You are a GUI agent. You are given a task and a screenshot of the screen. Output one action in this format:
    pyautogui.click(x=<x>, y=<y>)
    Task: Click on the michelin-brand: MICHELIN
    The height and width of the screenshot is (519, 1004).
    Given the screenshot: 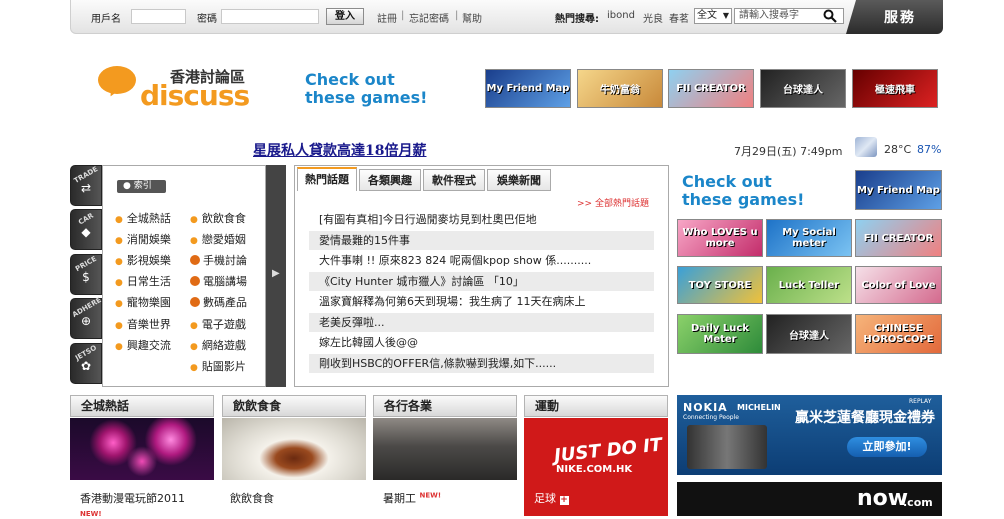 What is the action you would take?
    pyautogui.click(x=759, y=407)
    